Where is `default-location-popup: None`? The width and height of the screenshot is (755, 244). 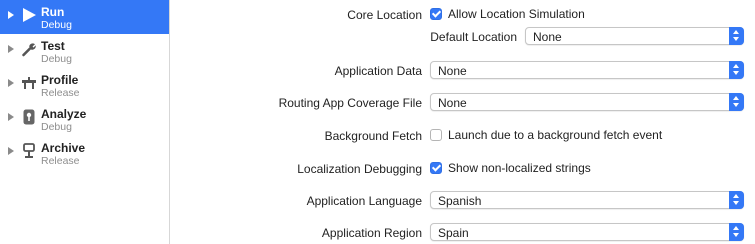
default-location-popup: None is located at coordinates (634, 36).